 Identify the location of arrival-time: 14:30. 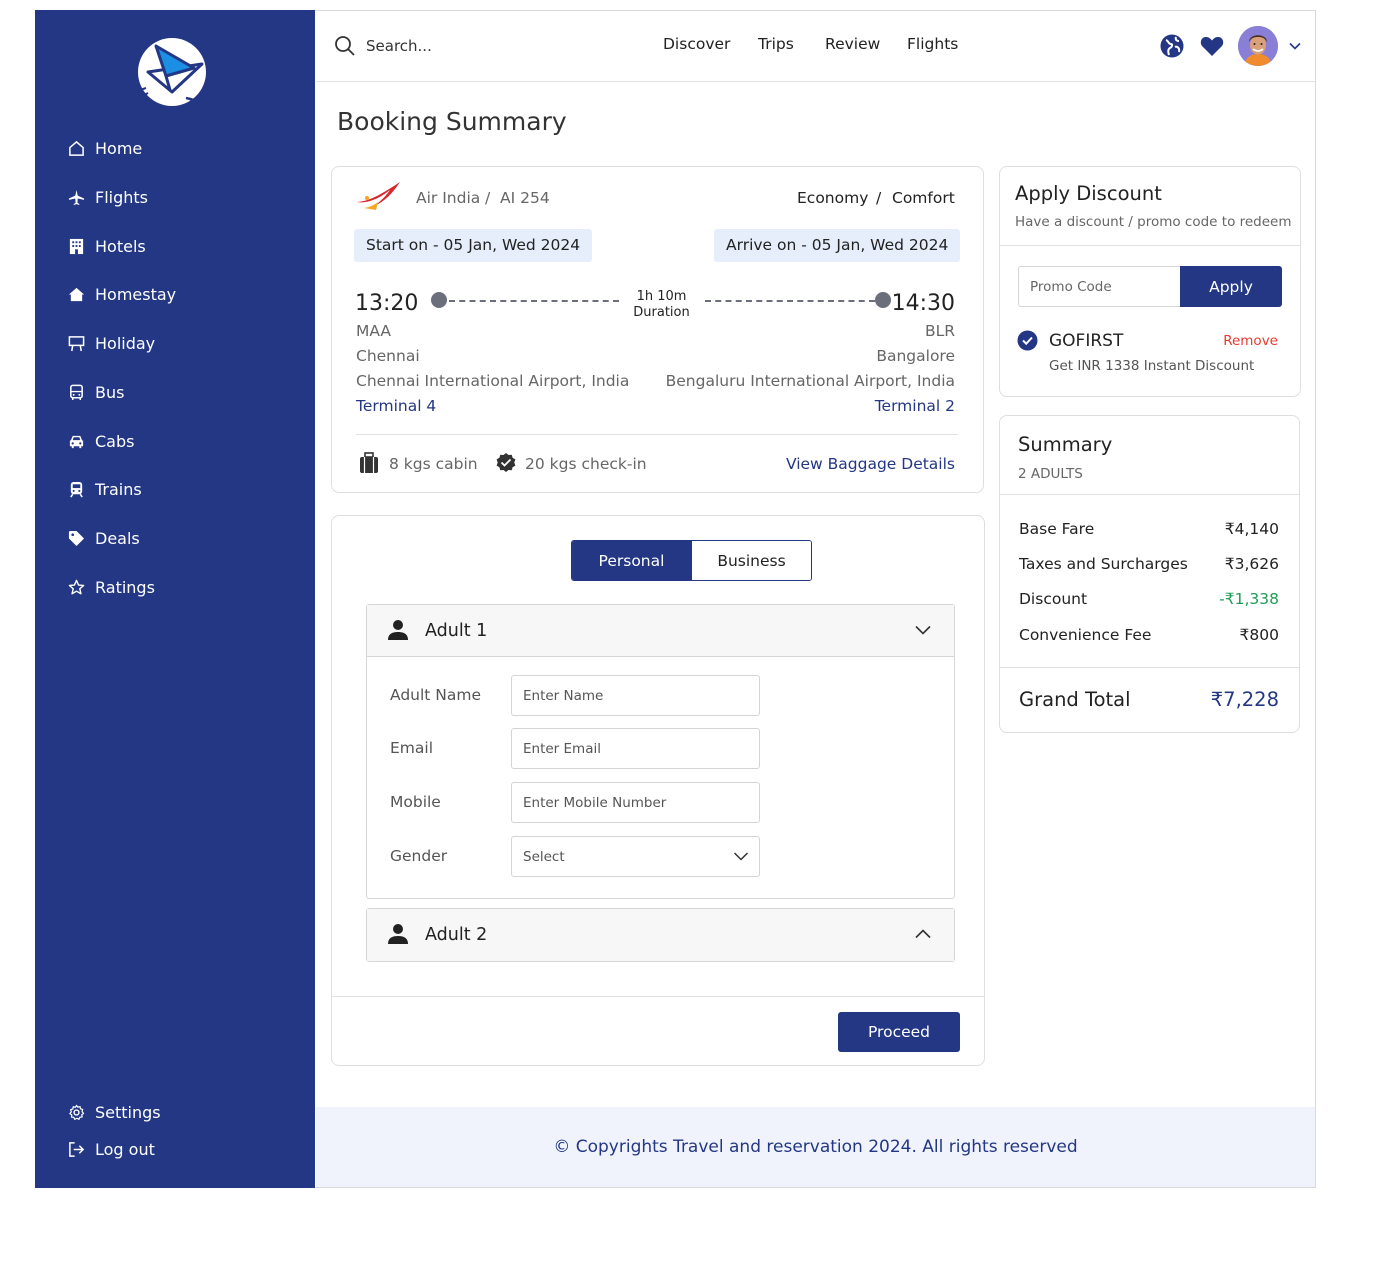
(923, 303).